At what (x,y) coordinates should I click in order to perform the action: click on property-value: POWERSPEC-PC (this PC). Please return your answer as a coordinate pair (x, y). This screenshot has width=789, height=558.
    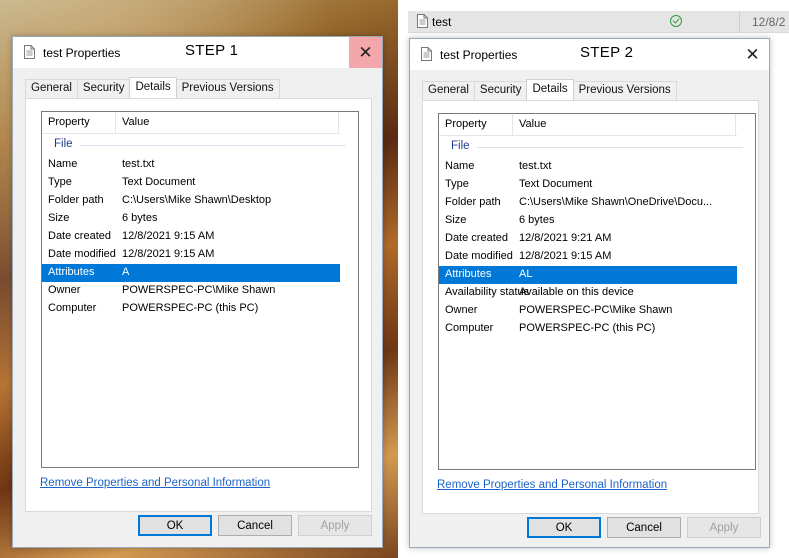
    Looking at the image, I should click on (190, 308).